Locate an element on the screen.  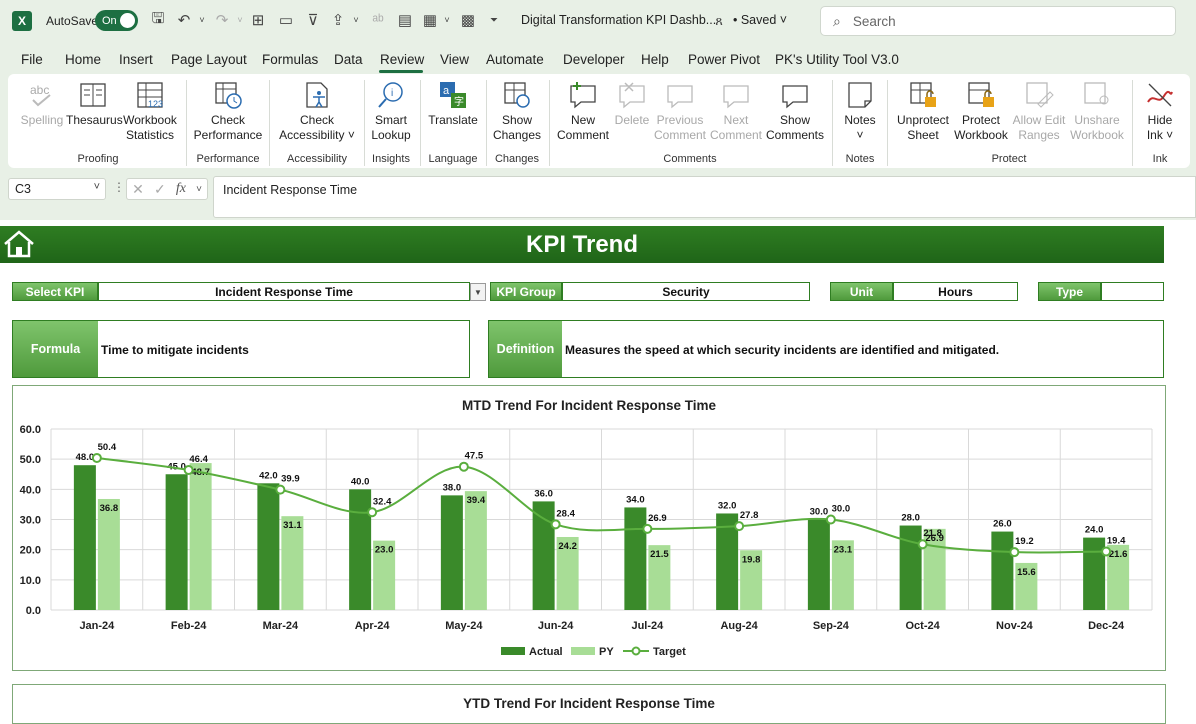
home-icon is located at coordinates (19, 244).